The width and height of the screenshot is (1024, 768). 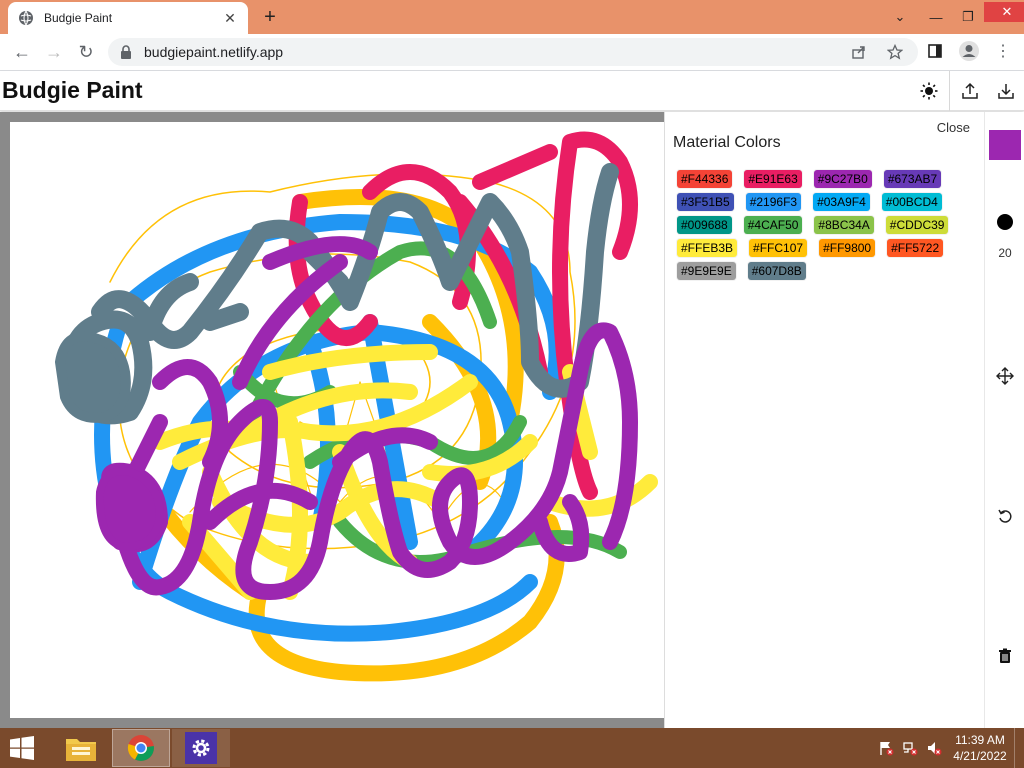 What do you see at coordinates (773, 202) in the screenshot?
I see `color-swatch: #2196F3` at bounding box center [773, 202].